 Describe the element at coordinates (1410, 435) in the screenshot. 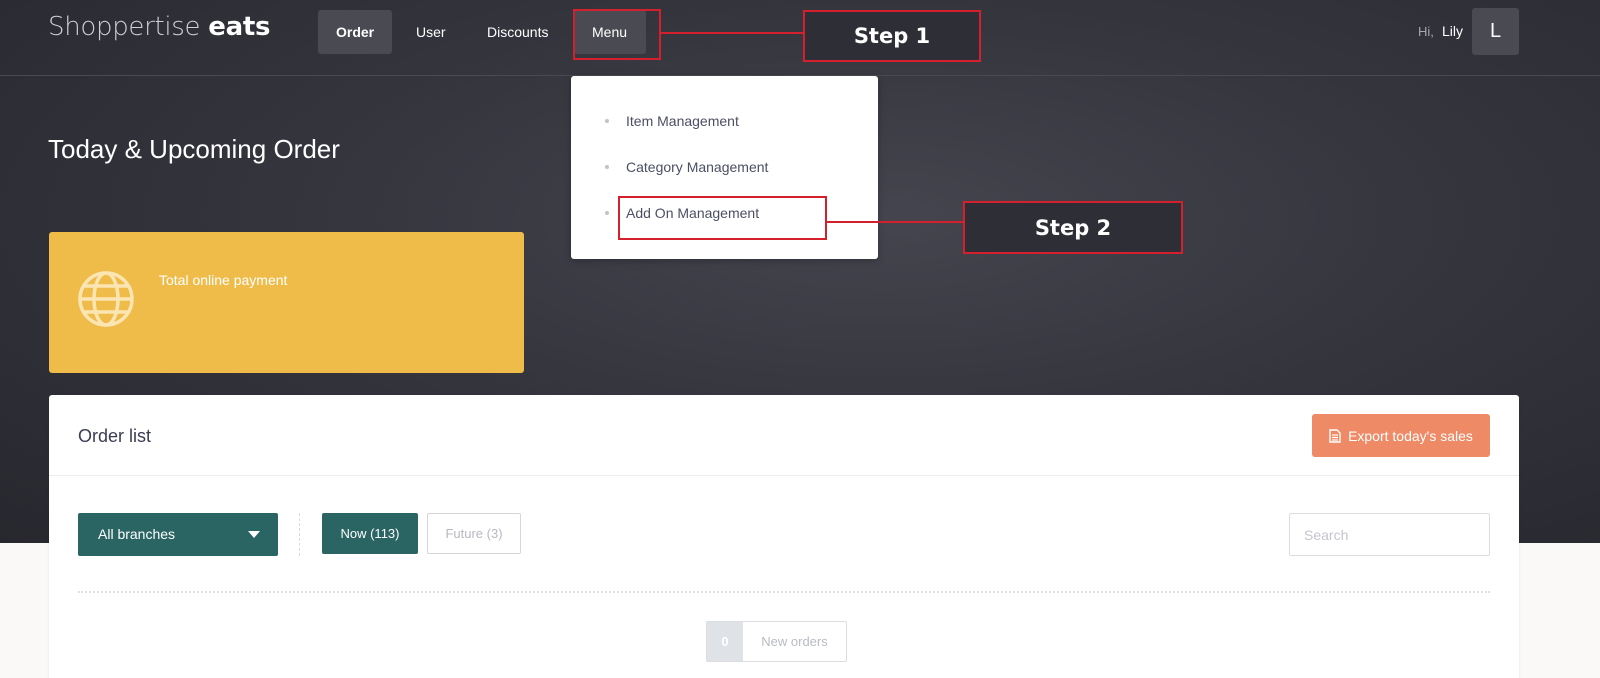

I see `export-sales-label: Export today's sales` at that location.